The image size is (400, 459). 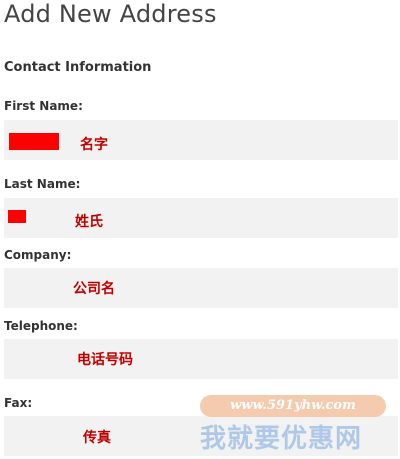 What do you see at coordinates (105, 360) in the screenshot?
I see `telephone-annotation: 电话号码` at bounding box center [105, 360].